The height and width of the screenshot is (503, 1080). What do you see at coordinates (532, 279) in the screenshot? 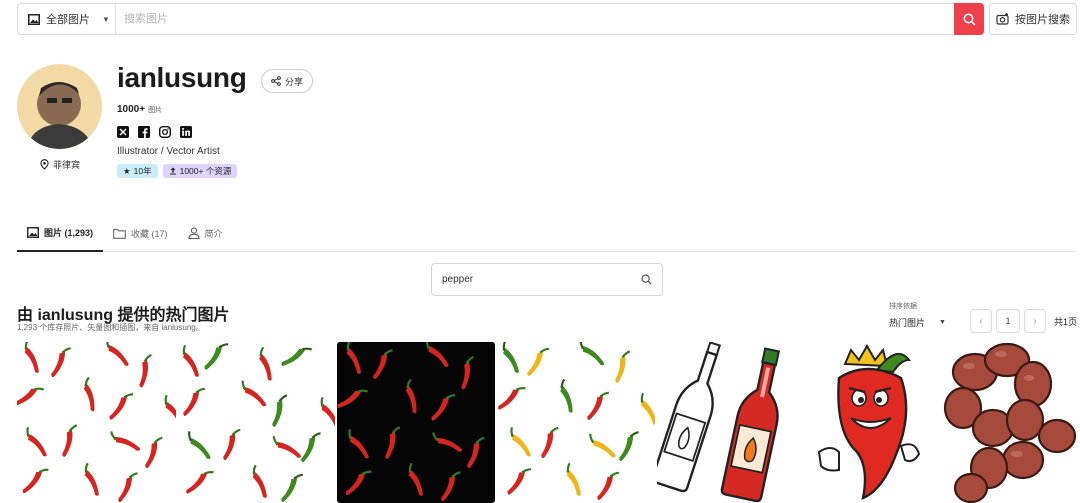
I see `portfolio-search-input` at bounding box center [532, 279].